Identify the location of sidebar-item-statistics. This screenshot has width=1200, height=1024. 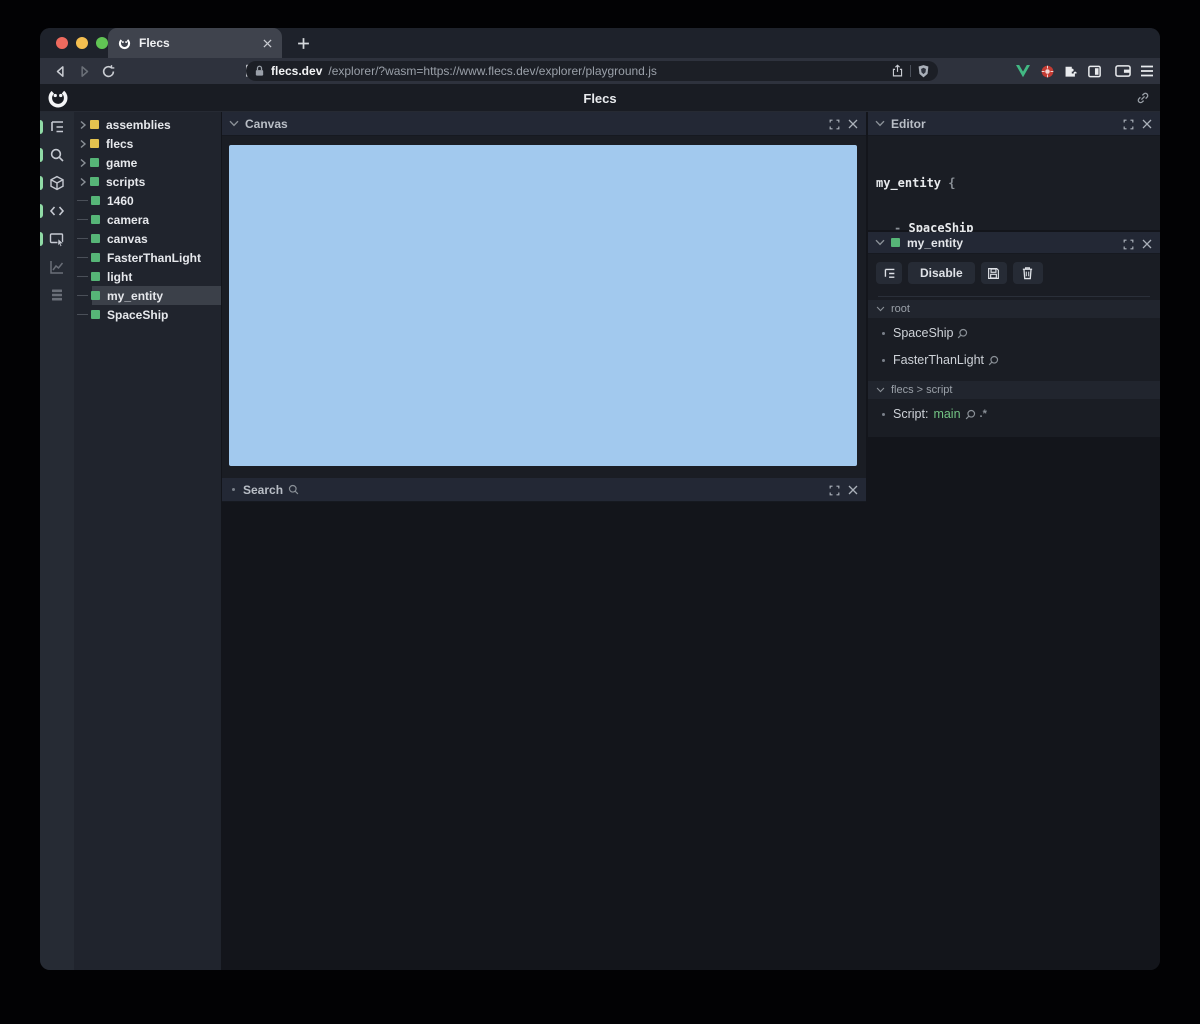
(57, 267).